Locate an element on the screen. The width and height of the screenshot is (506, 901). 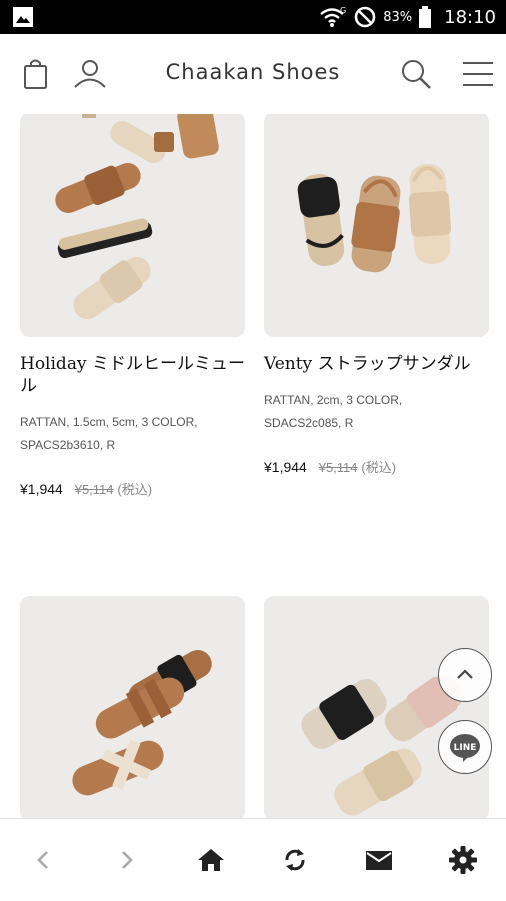
battery-percent: 83% is located at coordinates (398, 17).